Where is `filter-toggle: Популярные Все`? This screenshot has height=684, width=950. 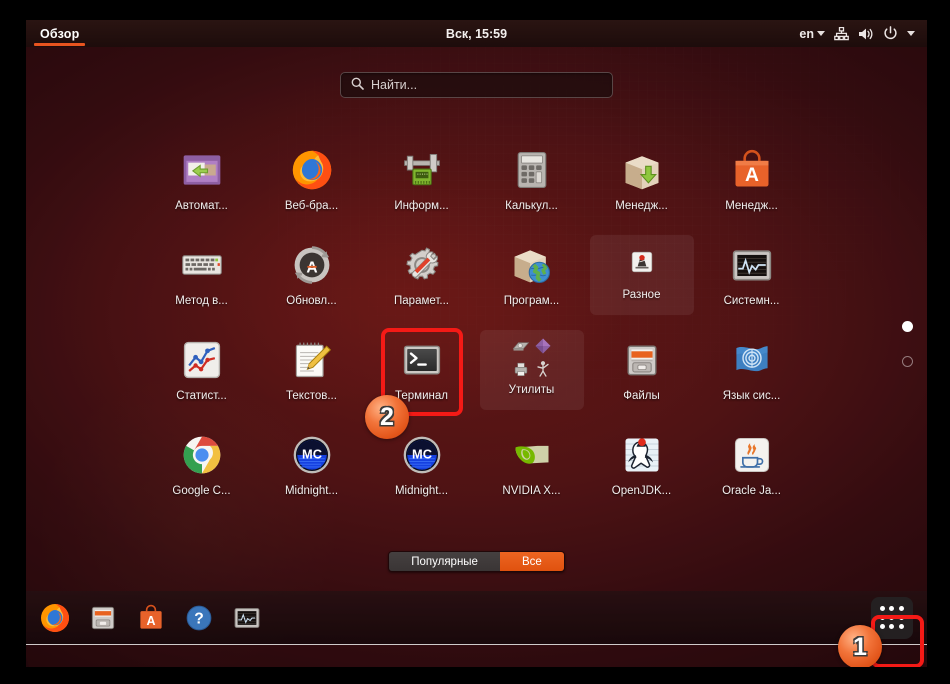 filter-toggle: Популярные Все is located at coordinates (476, 561).